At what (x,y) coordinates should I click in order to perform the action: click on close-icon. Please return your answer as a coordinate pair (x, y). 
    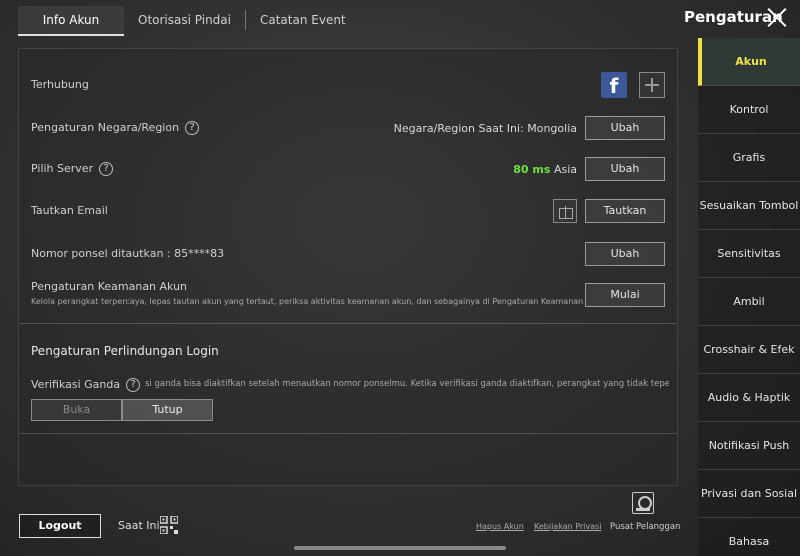
    Looking at the image, I should click on (777, 17).